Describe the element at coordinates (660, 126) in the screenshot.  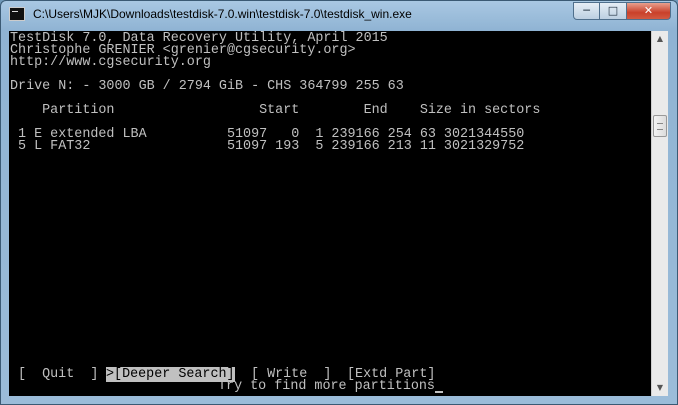
I see `scroll-thumb` at that location.